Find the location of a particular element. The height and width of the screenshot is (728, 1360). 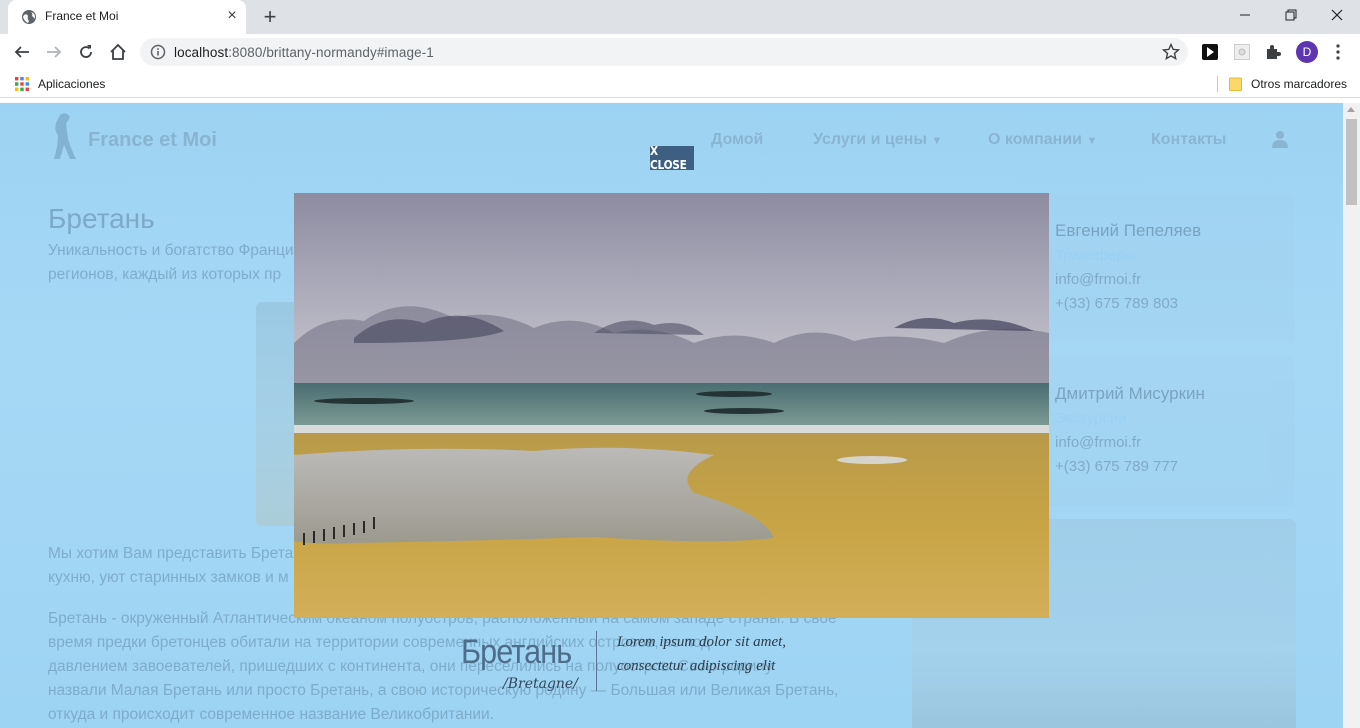

contact-phone: +(33) 675 789 777 is located at coordinates (1116, 466).